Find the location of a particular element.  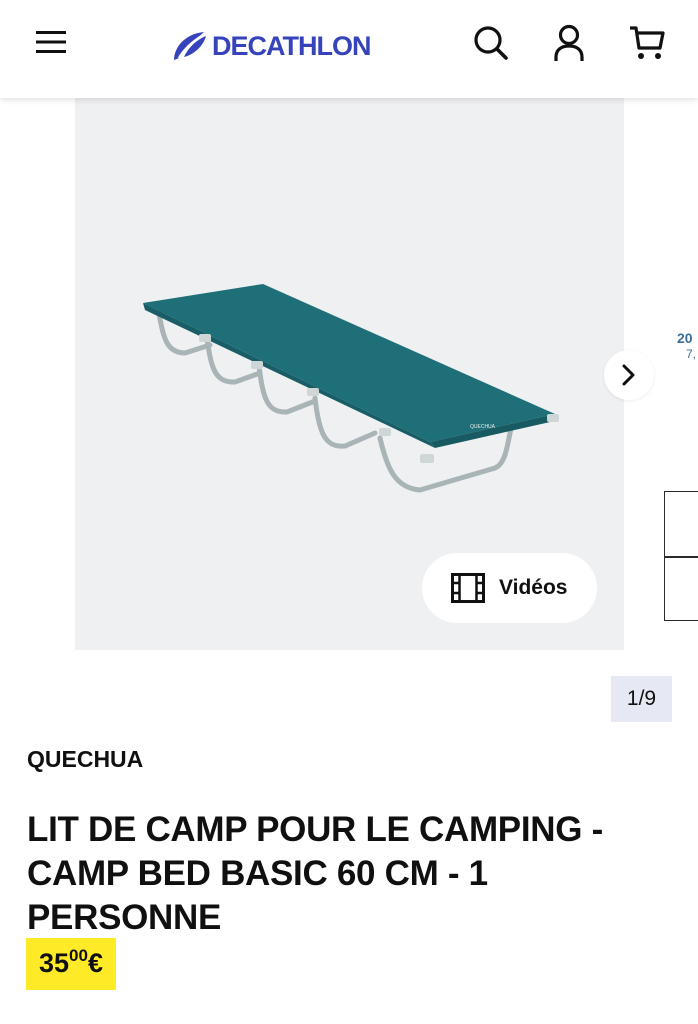

site-header: DECATHLON is located at coordinates (349, 49).